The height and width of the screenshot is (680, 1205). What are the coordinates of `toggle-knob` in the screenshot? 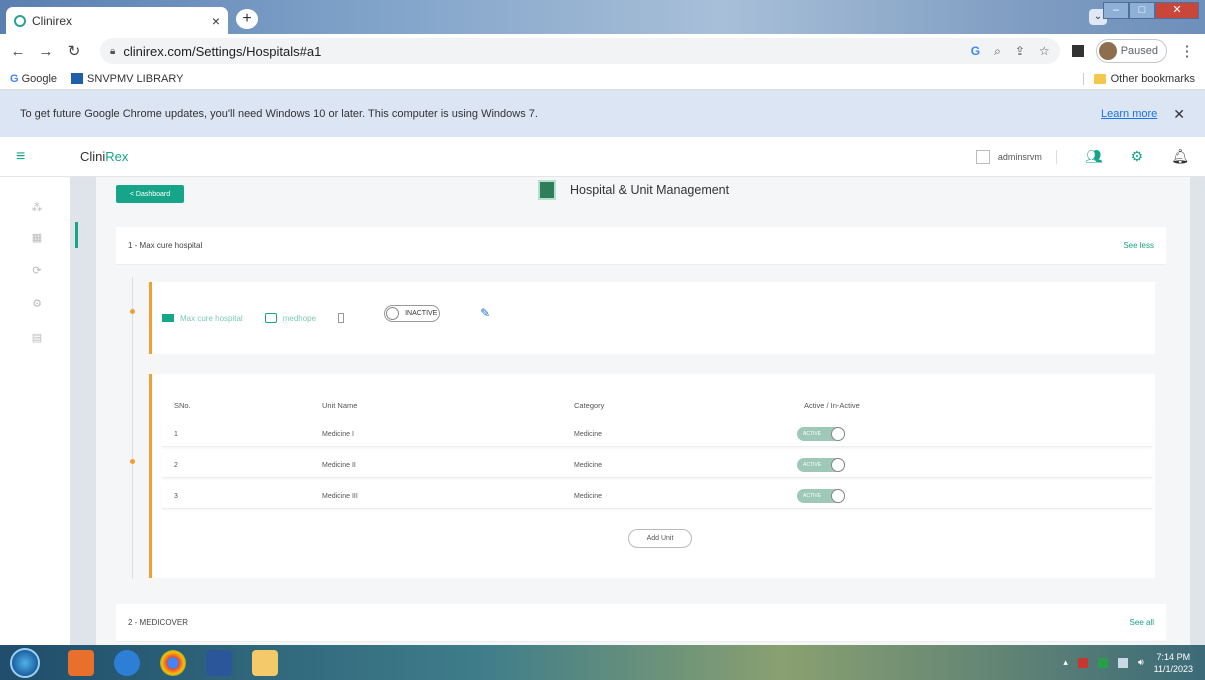 It's located at (393, 313).